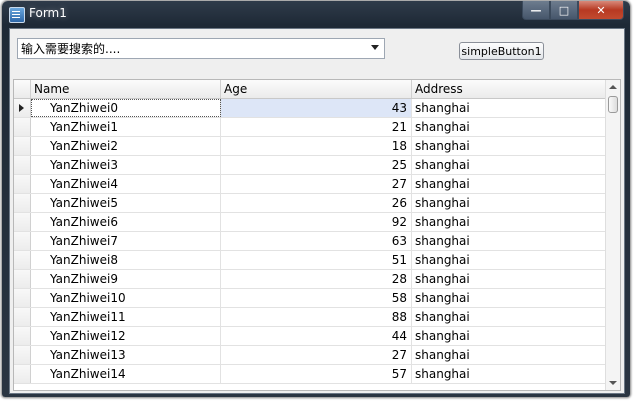 The image size is (634, 401). Describe the element at coordinates (126, 203) in the screenshot. I see `cell-name: YanZhiwei5` at that location.